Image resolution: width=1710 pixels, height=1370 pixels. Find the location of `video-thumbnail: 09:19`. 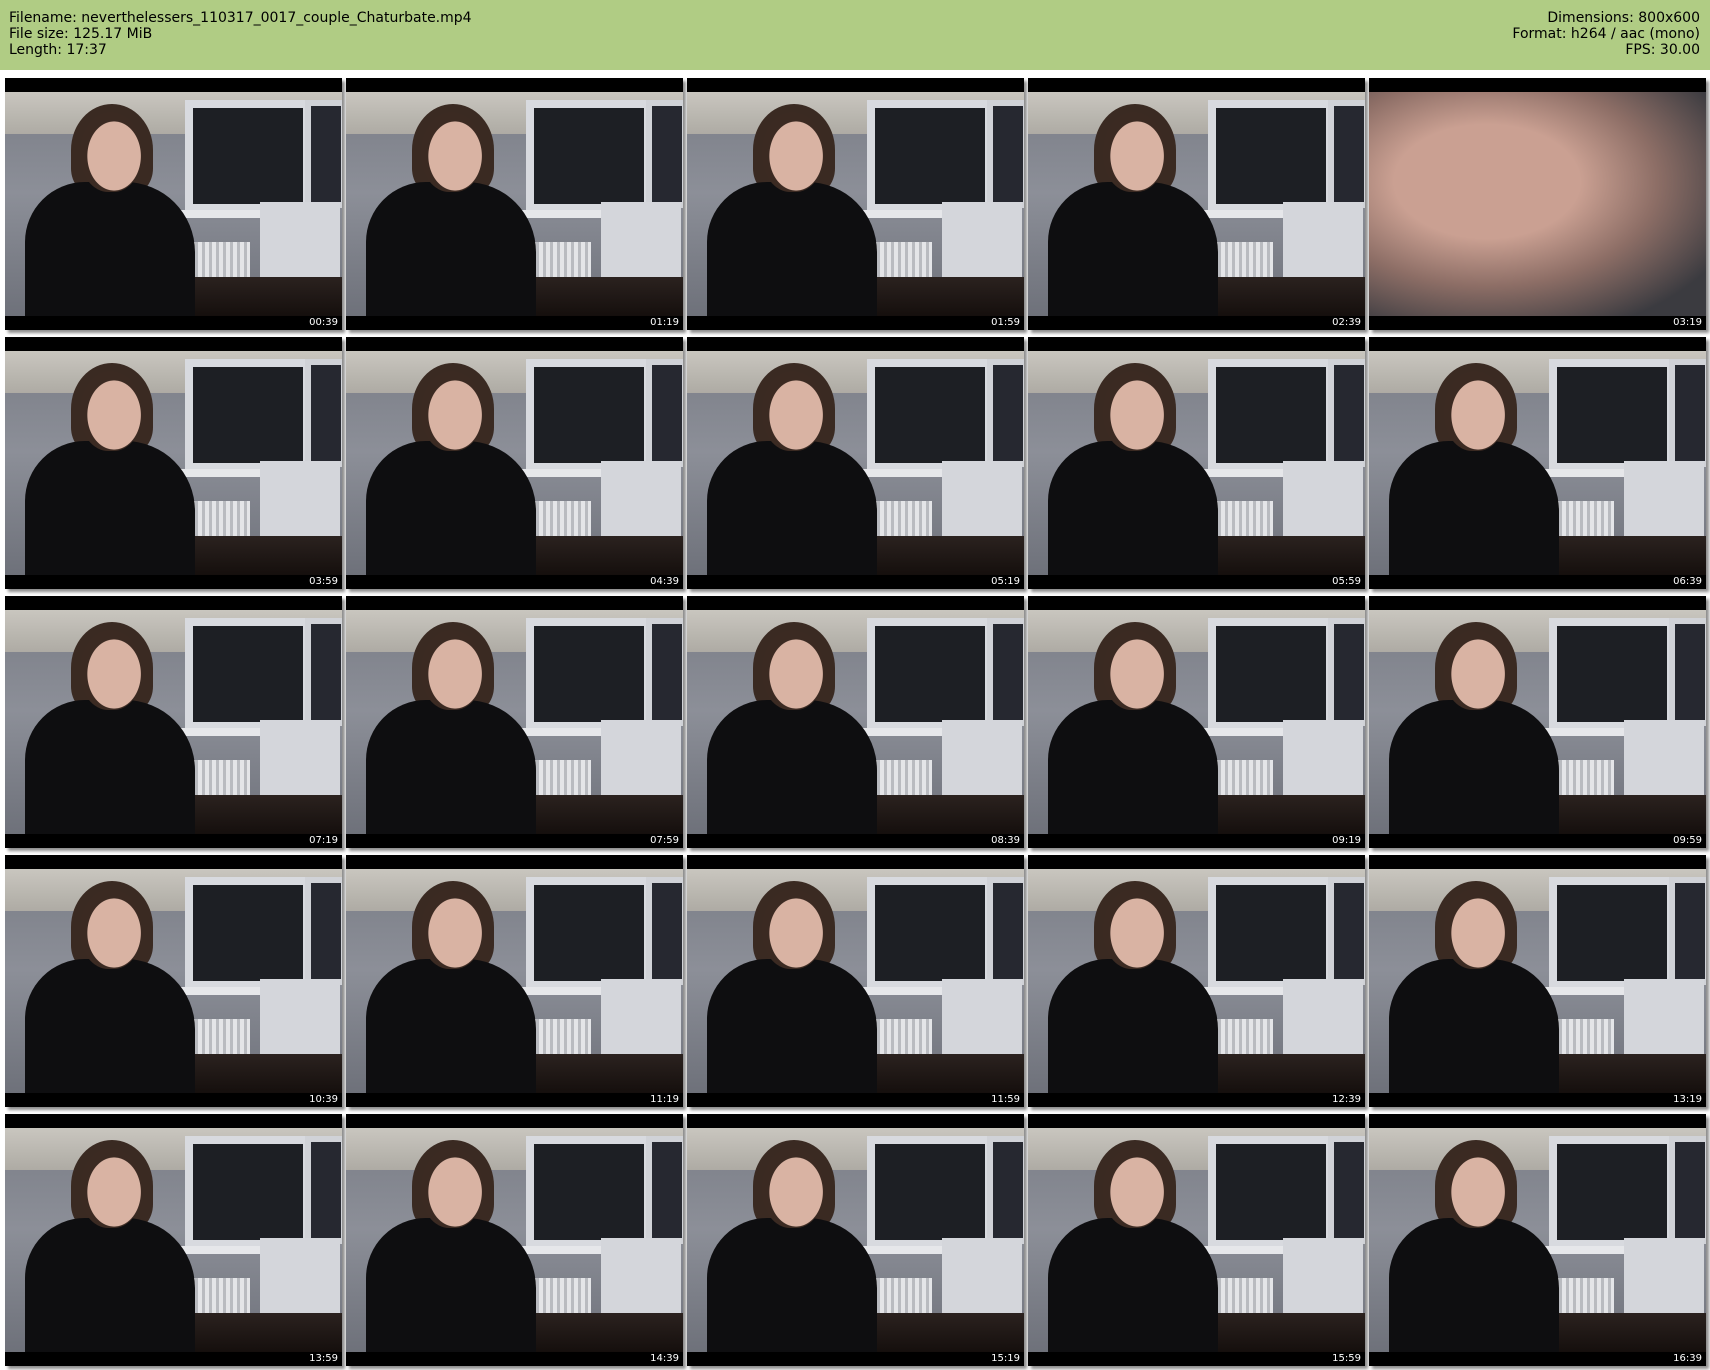

video-thumbnail: 09:19 is located at coordinates (1196, 722).